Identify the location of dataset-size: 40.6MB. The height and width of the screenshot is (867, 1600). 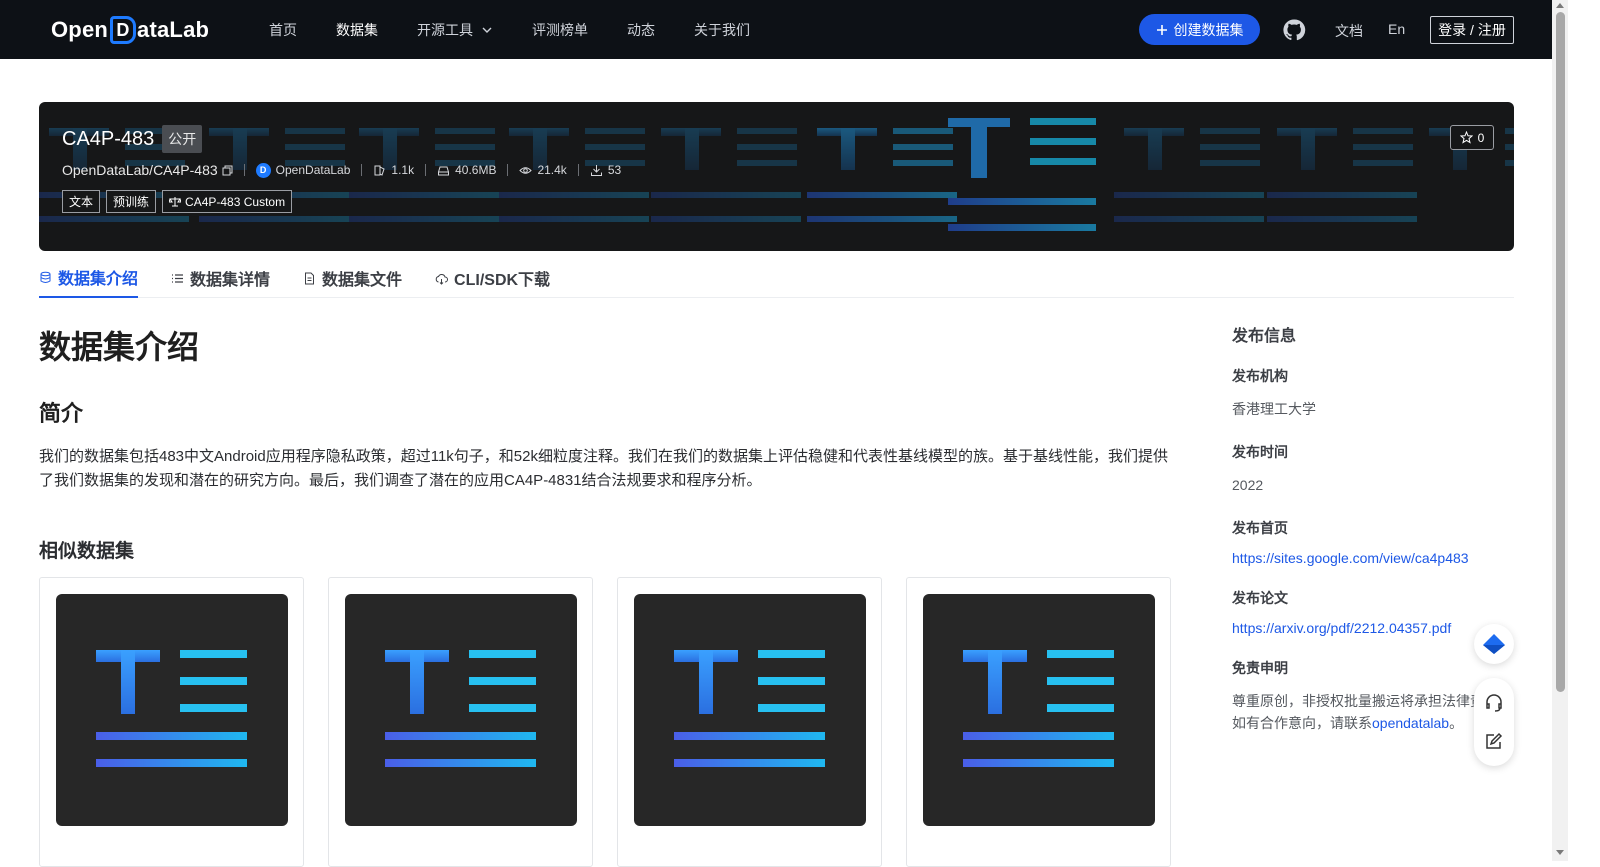
(466, 170).